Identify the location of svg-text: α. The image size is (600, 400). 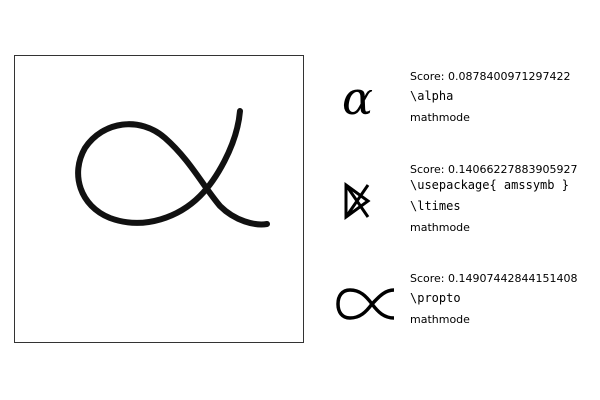
(357, 98).